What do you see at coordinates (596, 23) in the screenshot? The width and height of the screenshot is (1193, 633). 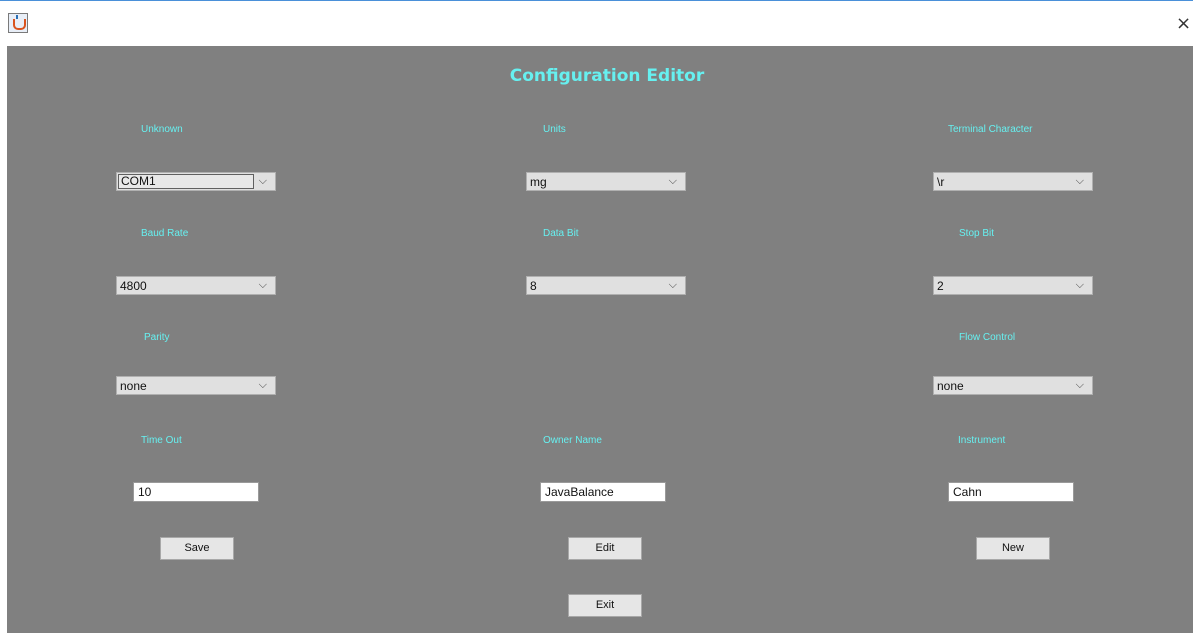 I see `title-bar: ×` at bounding box center [596, 23].